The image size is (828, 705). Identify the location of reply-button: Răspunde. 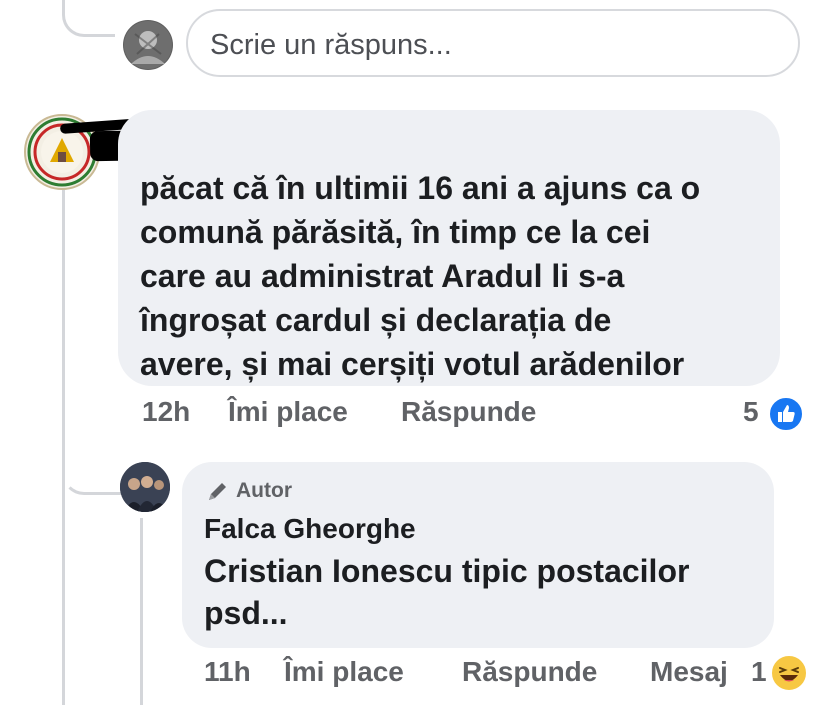
(468, 412).